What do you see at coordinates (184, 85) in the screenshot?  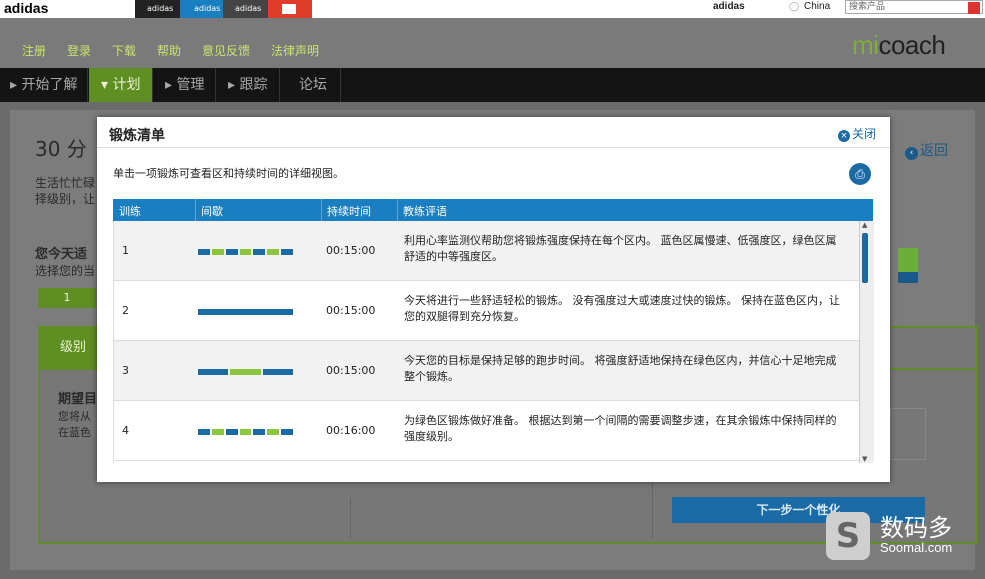 I see `nav-tab-manage: ▸ 管理` at bounding box center [184, 85].